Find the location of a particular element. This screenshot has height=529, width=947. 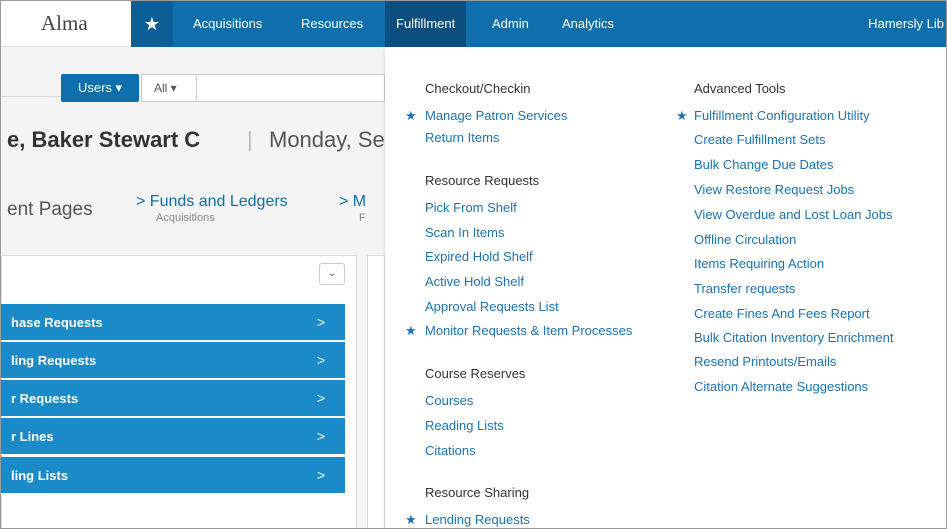

menu-link-lending-requests: Lending Requests is located at coordinates (477, 519).